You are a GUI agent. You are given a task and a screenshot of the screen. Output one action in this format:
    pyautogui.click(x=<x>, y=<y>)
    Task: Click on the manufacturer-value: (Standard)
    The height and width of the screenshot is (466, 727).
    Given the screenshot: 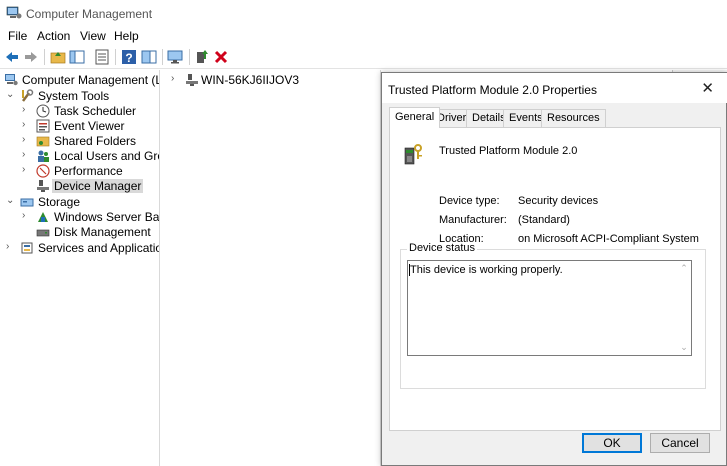 What is the action you would take?
    pyautogui.click(x=544, y=220)
    